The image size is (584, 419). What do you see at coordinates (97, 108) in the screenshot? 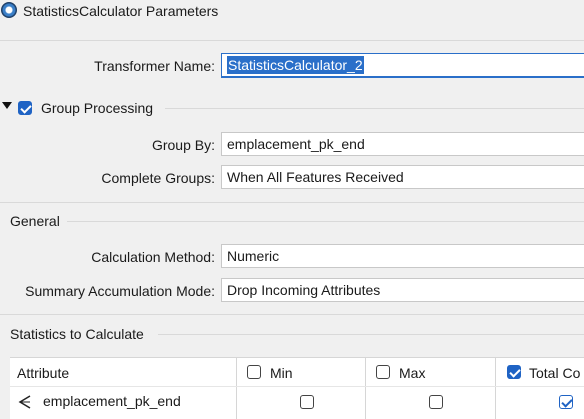
I see `group-processing-label: Group Processing` at bounding box center [97, 108].